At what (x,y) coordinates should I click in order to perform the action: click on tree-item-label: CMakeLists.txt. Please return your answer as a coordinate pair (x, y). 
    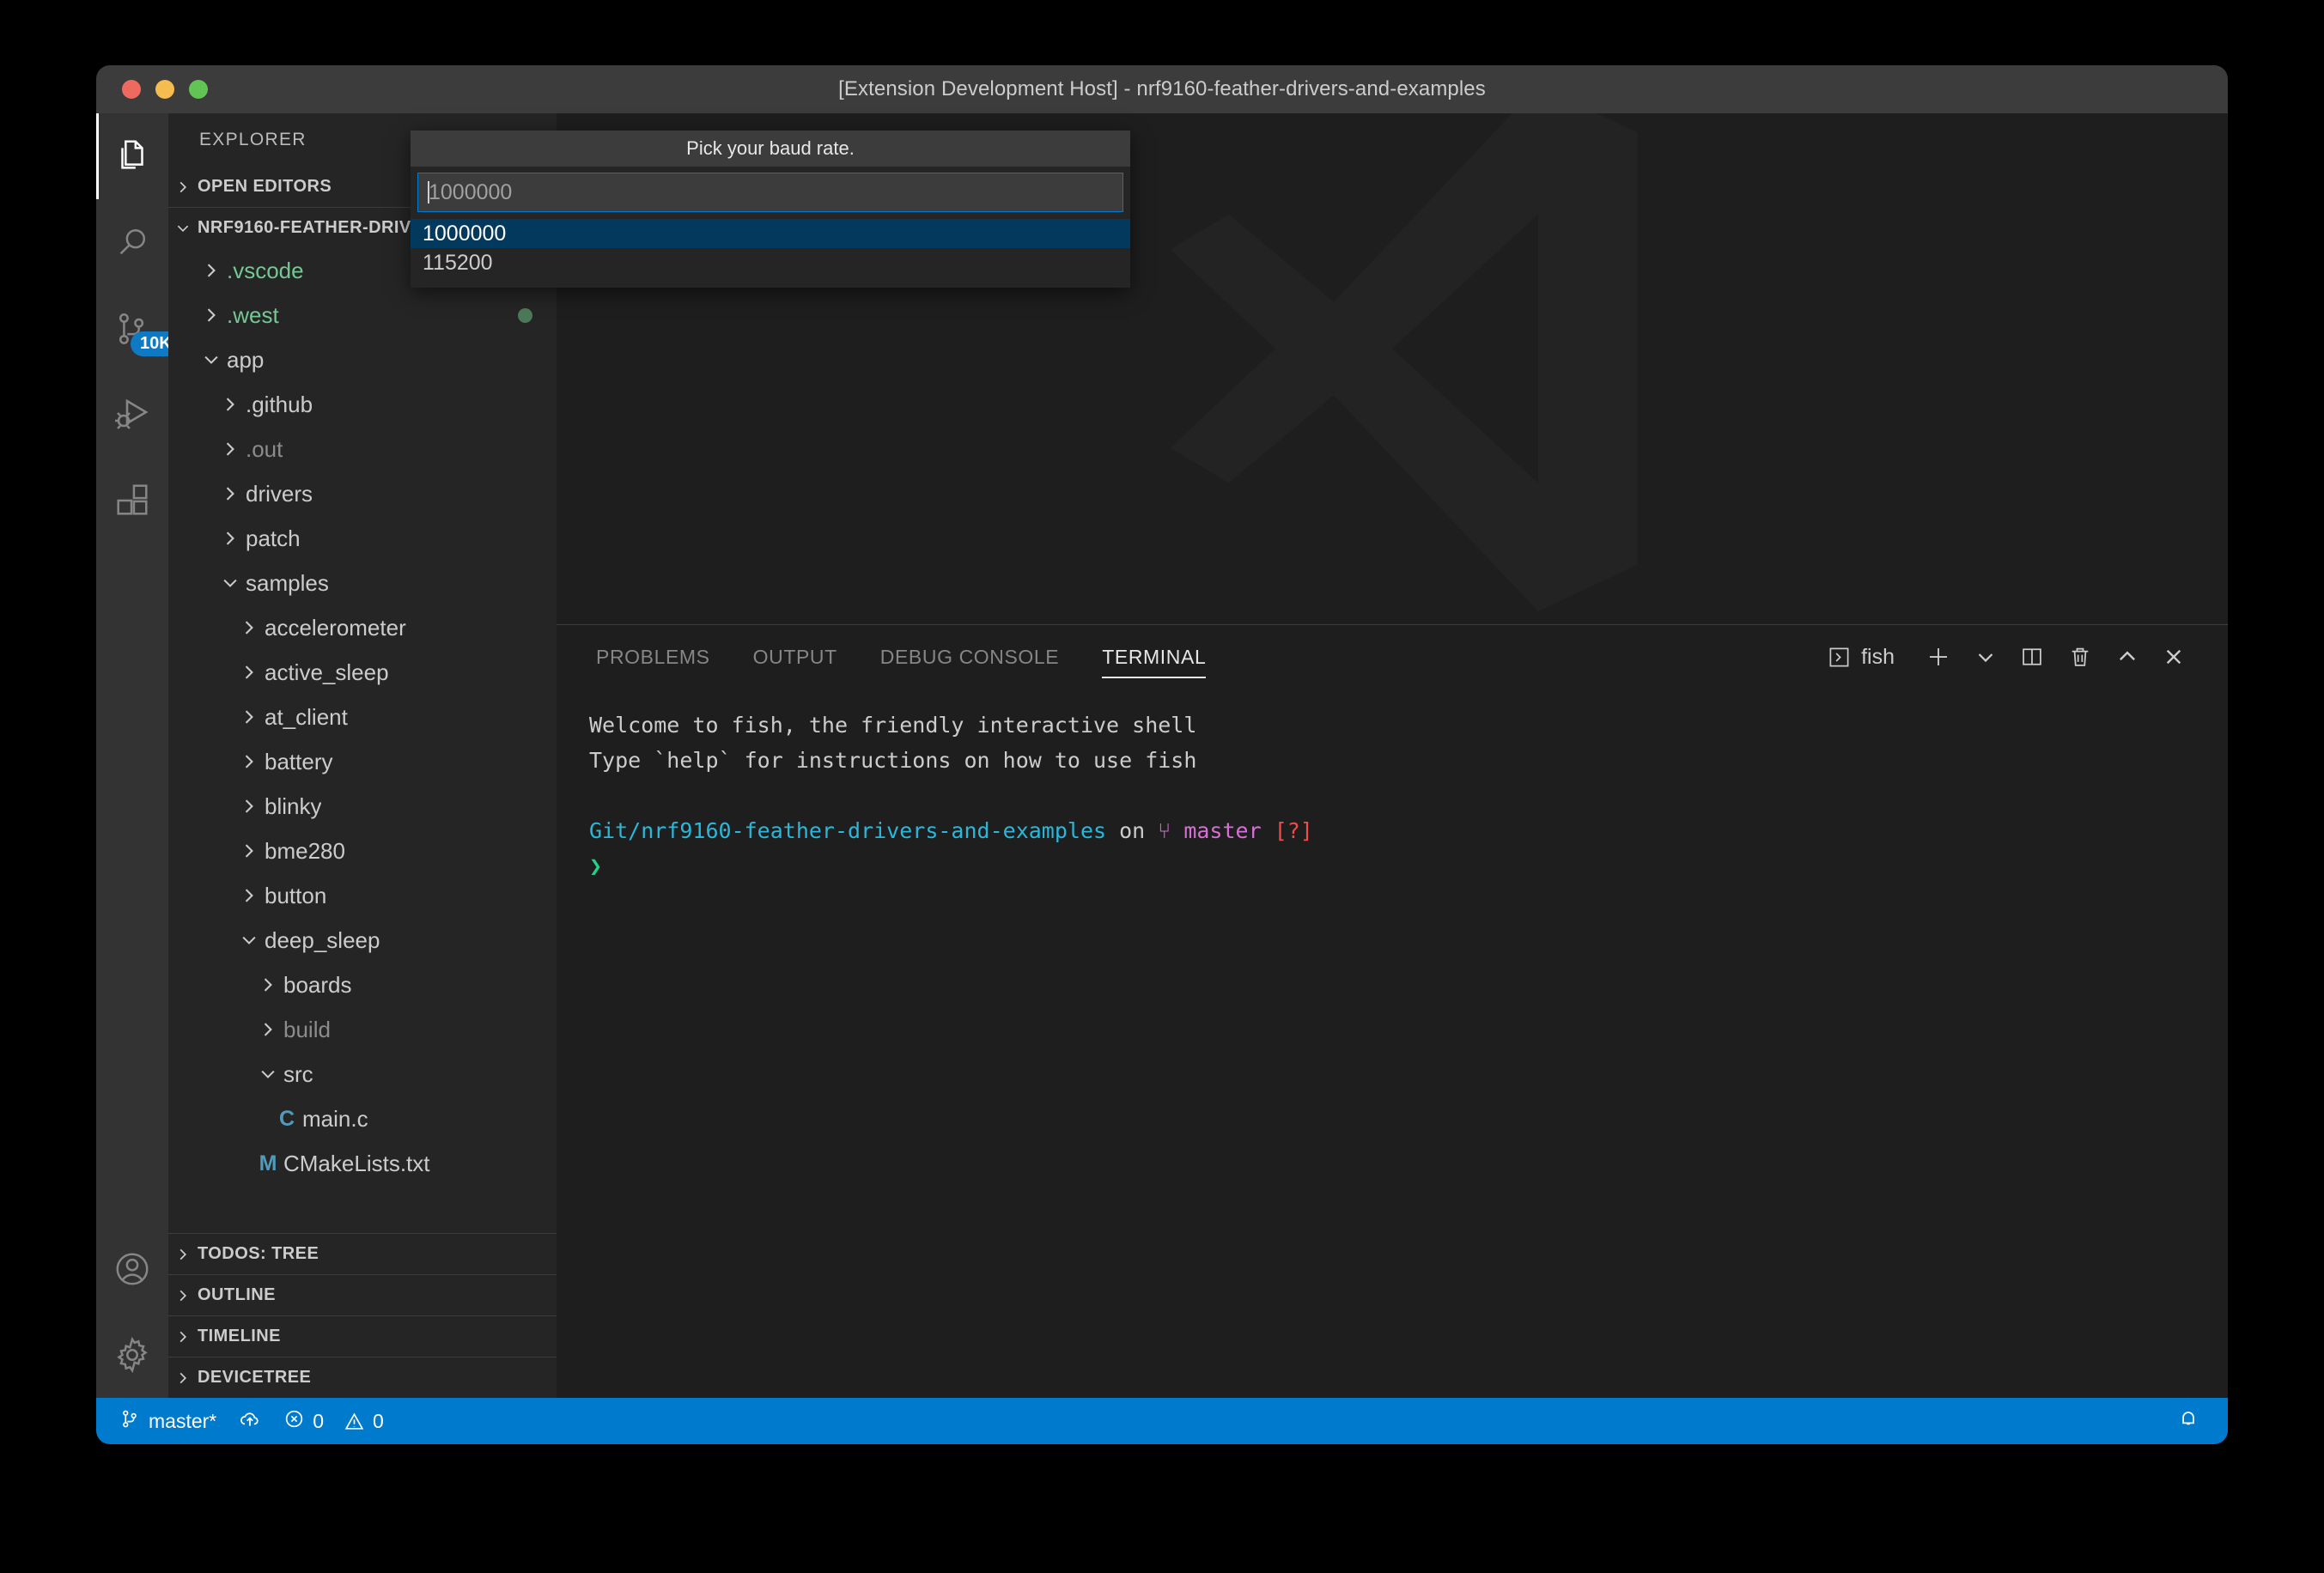
    Looking at the image, I should click on (357, 1163).